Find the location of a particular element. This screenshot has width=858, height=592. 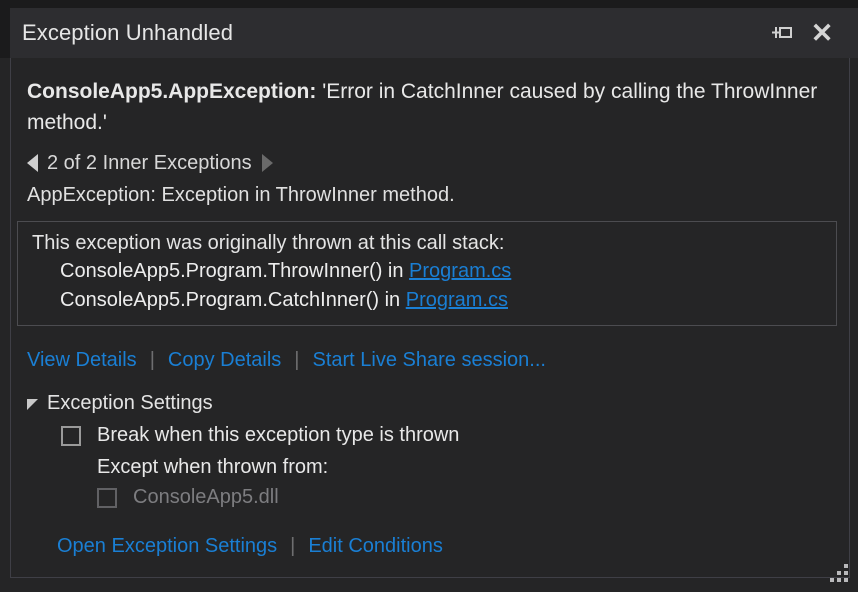

pin-icon is located at coordinates (782, 32).